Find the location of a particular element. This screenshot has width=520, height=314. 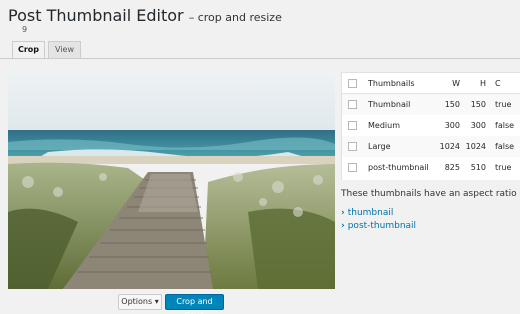

table-row: Thumbnail 150 150 true is located at coordinates (431, 104).